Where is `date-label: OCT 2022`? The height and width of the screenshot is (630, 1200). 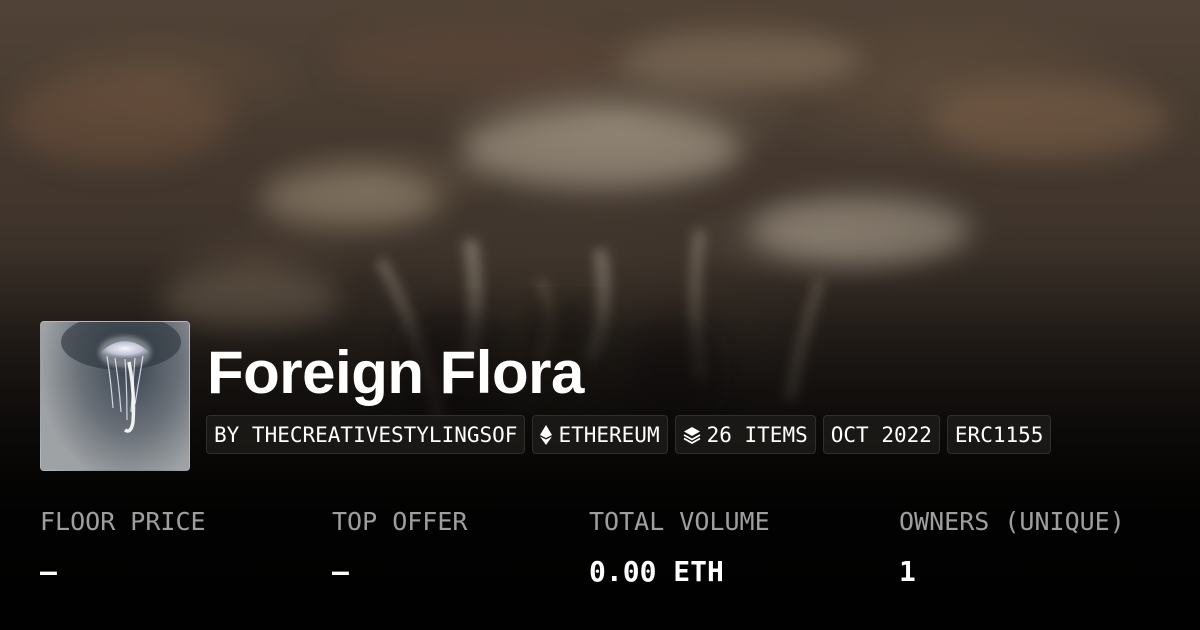 date-label: OCT 2022 is located at coordinates (881, 434).